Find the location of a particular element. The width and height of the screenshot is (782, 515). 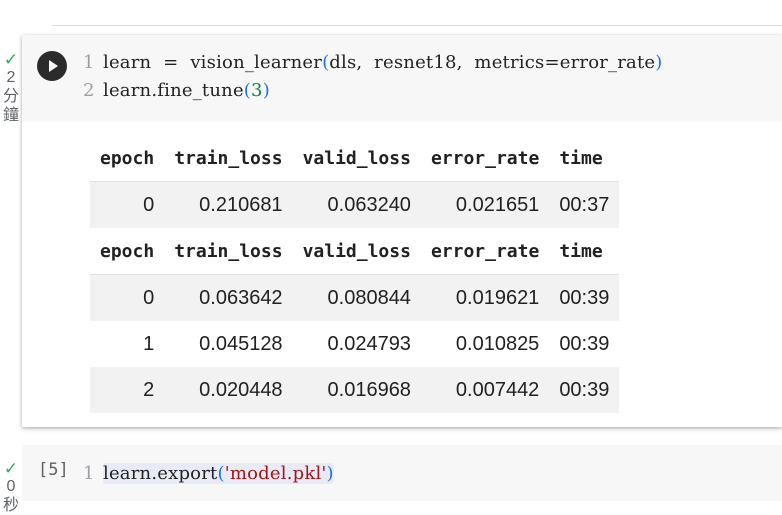

line-number: 2 is located at coordinates (89, 90).